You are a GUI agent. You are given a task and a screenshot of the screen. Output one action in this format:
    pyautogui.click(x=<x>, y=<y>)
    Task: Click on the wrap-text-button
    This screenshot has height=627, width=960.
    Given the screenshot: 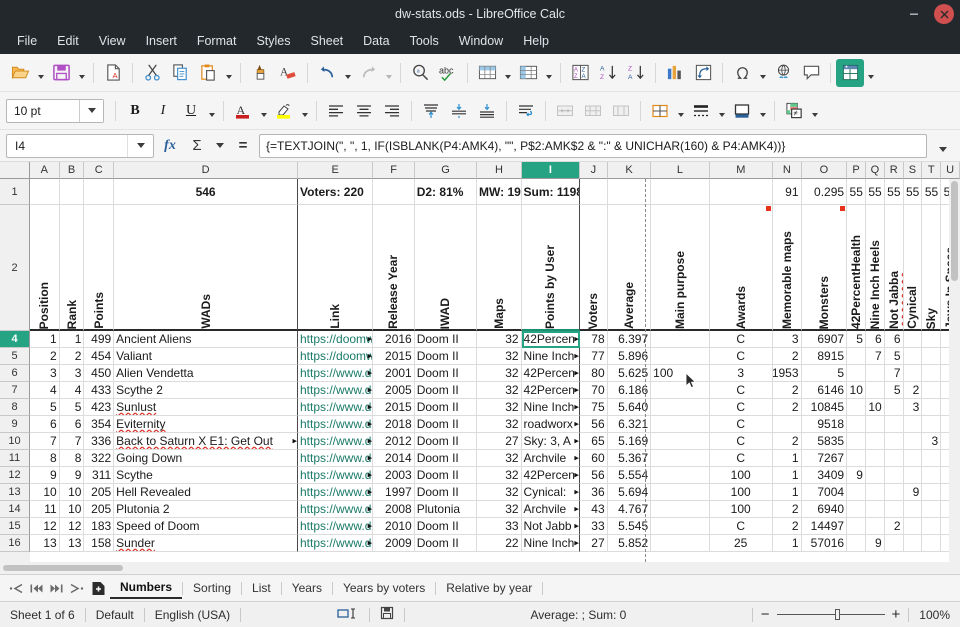 What is the action you would take?
    pyautogui.click(x=526, y=111)
    